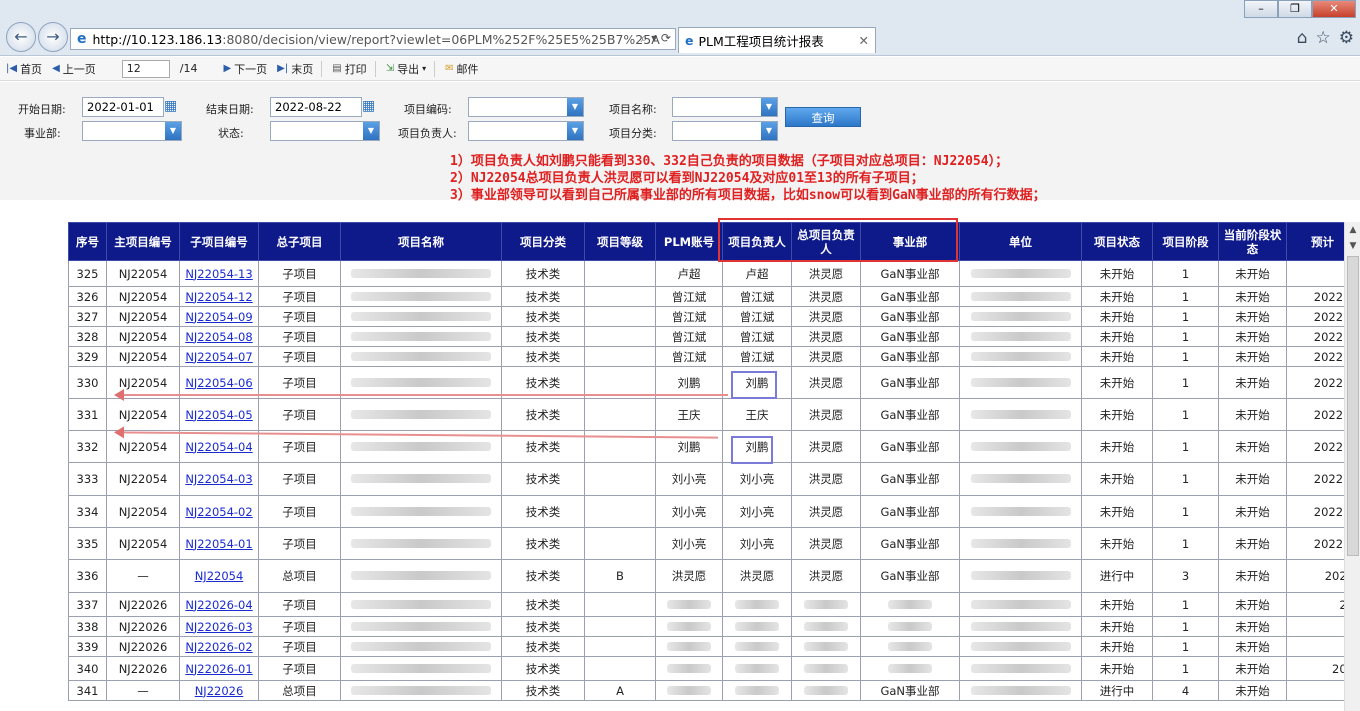 The height and width of the screenshot is (711, 1360). Describe the element at coordinates (132, 131) in the screenshot. I see `department-select: ▼` at that location.